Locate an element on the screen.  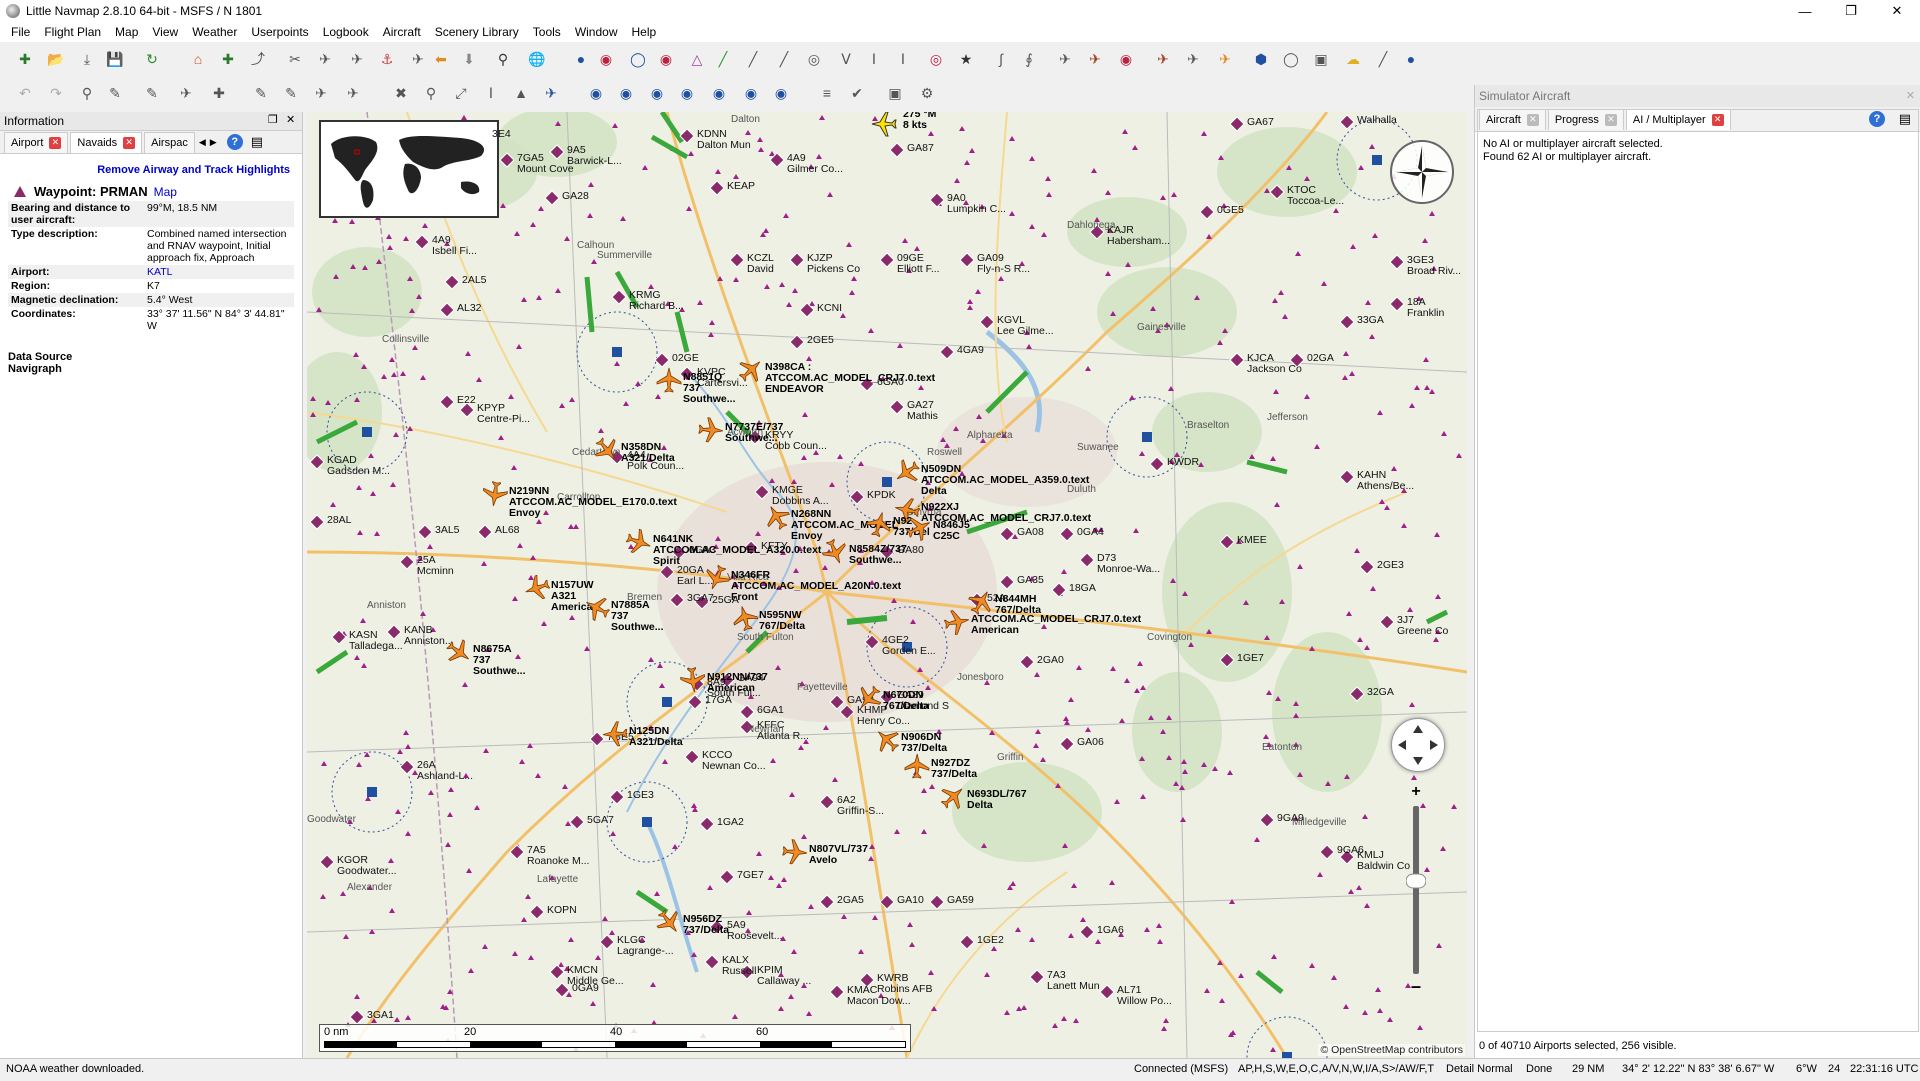
airport-label-104: 3GA1 is located at coordinates (380, 1015).